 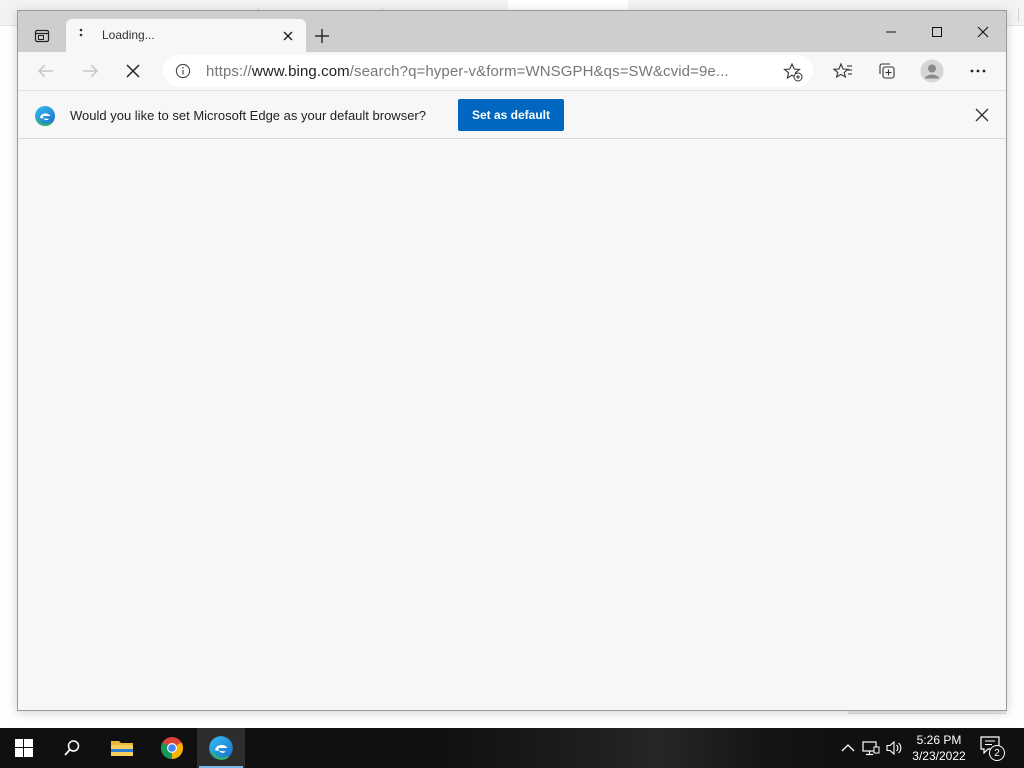 I want to click on taskbar-search-button, so click(x=72, y=748).